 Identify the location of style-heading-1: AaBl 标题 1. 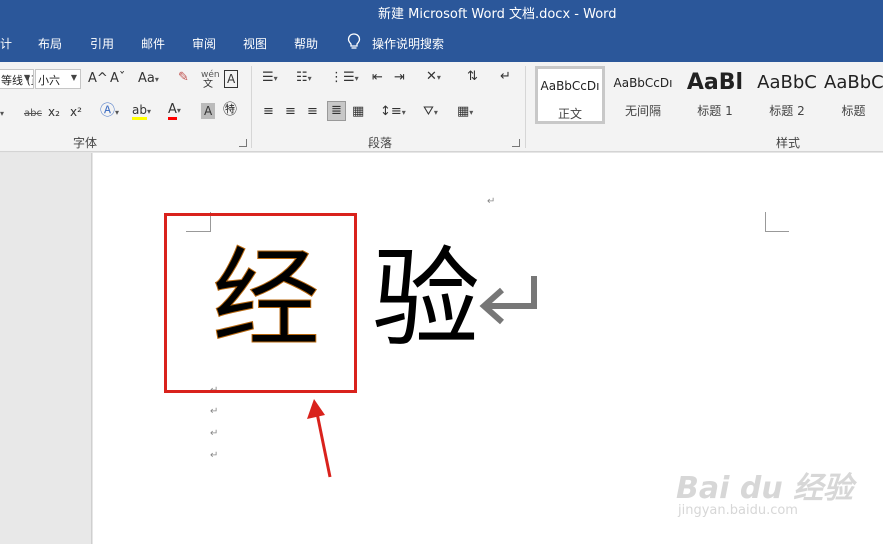
(715, 95).